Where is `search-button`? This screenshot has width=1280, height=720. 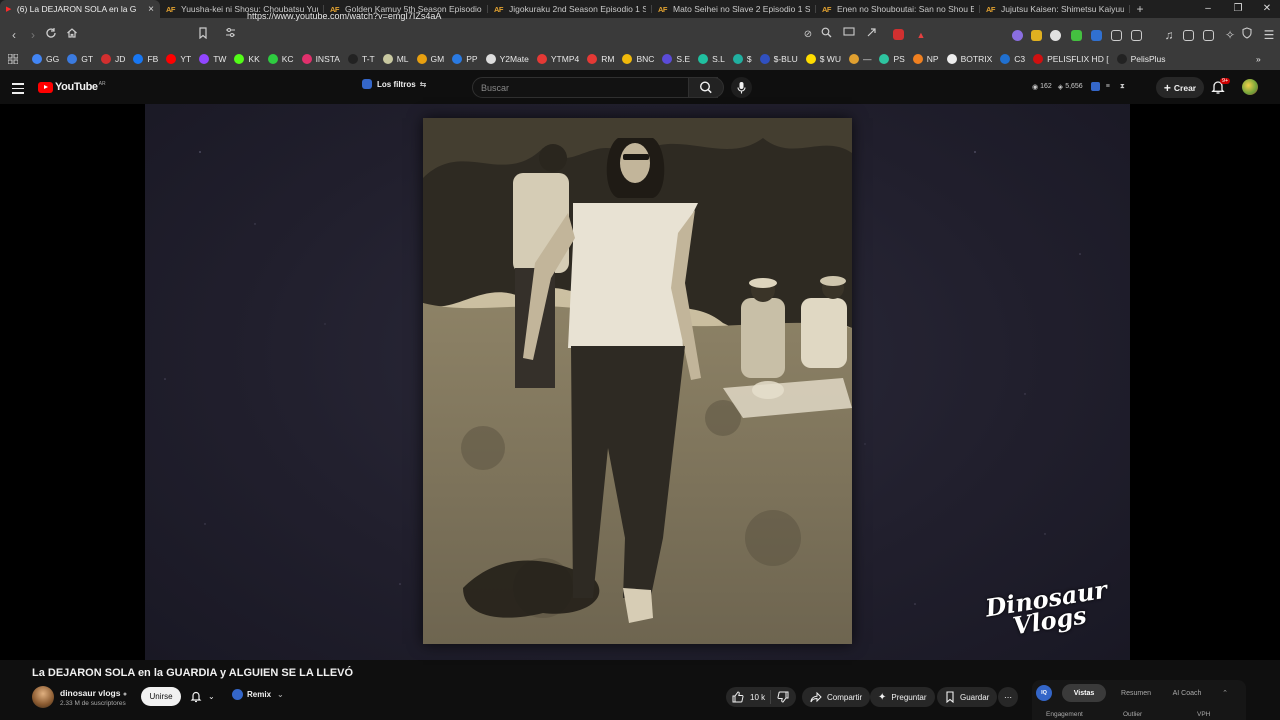
search-button is located at coordinates (706, 87).